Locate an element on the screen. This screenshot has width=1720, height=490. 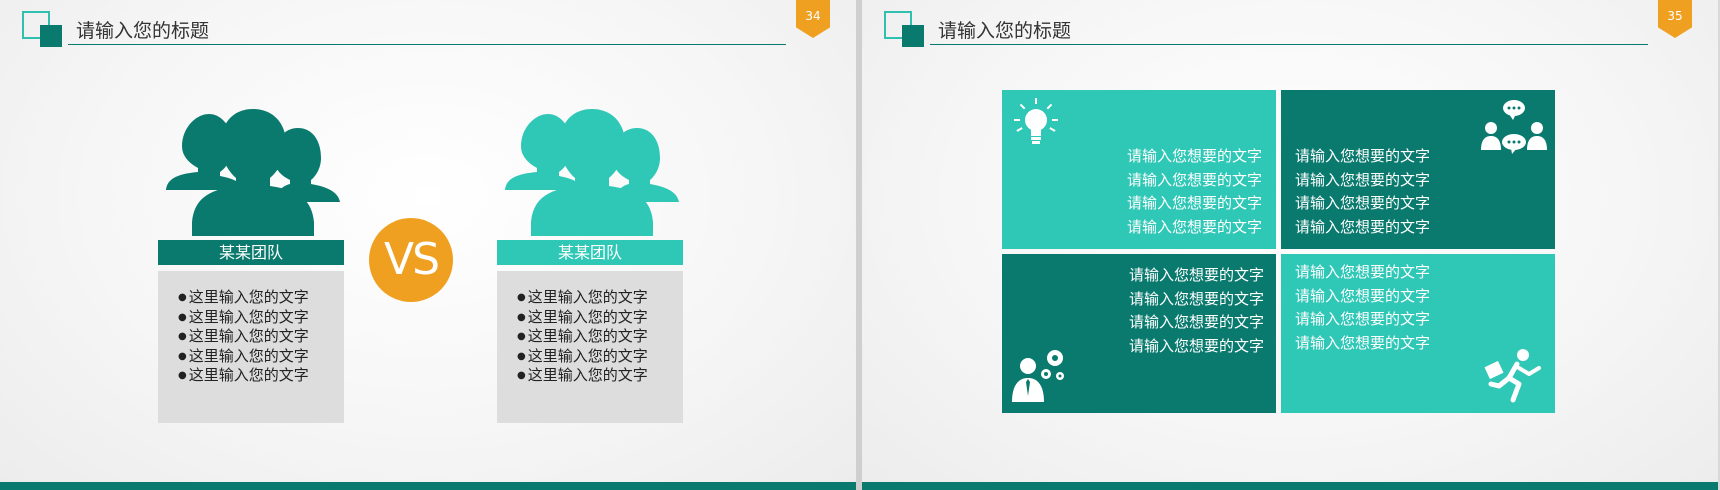
businessman-gears-icon is located at coordinates (1038, 376).